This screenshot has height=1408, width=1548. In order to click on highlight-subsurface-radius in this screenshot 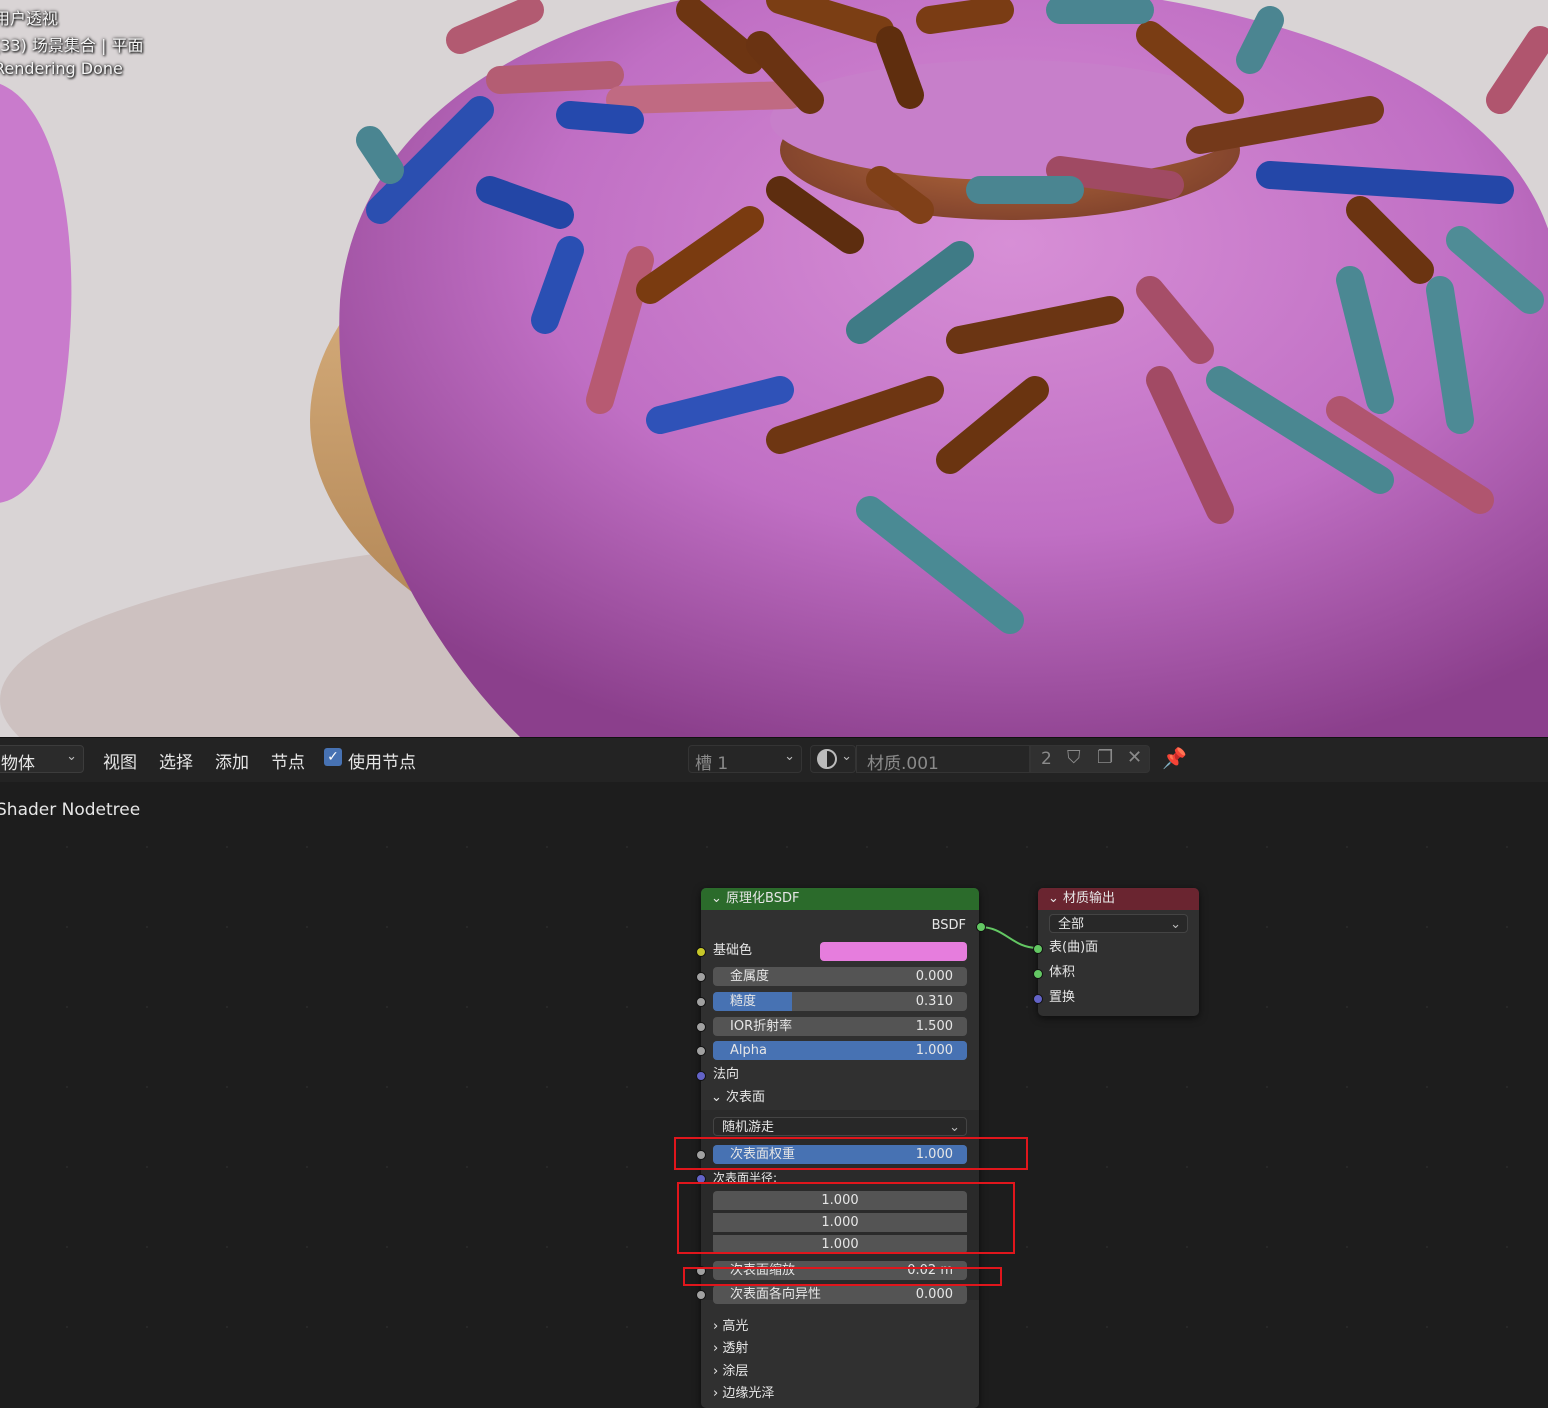, I will do `click(846, 1218)`.